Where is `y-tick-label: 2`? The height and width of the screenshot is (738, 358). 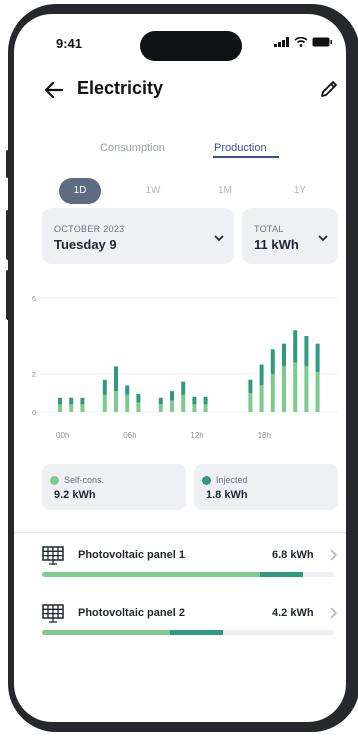
y-tick-label: 2 is located at coordinates (34, 375).